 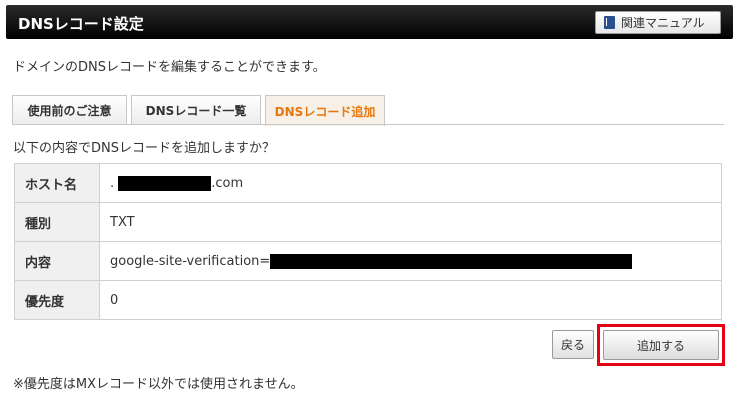 I want to click on back-button: 戻る, so click(x=573, y=344).